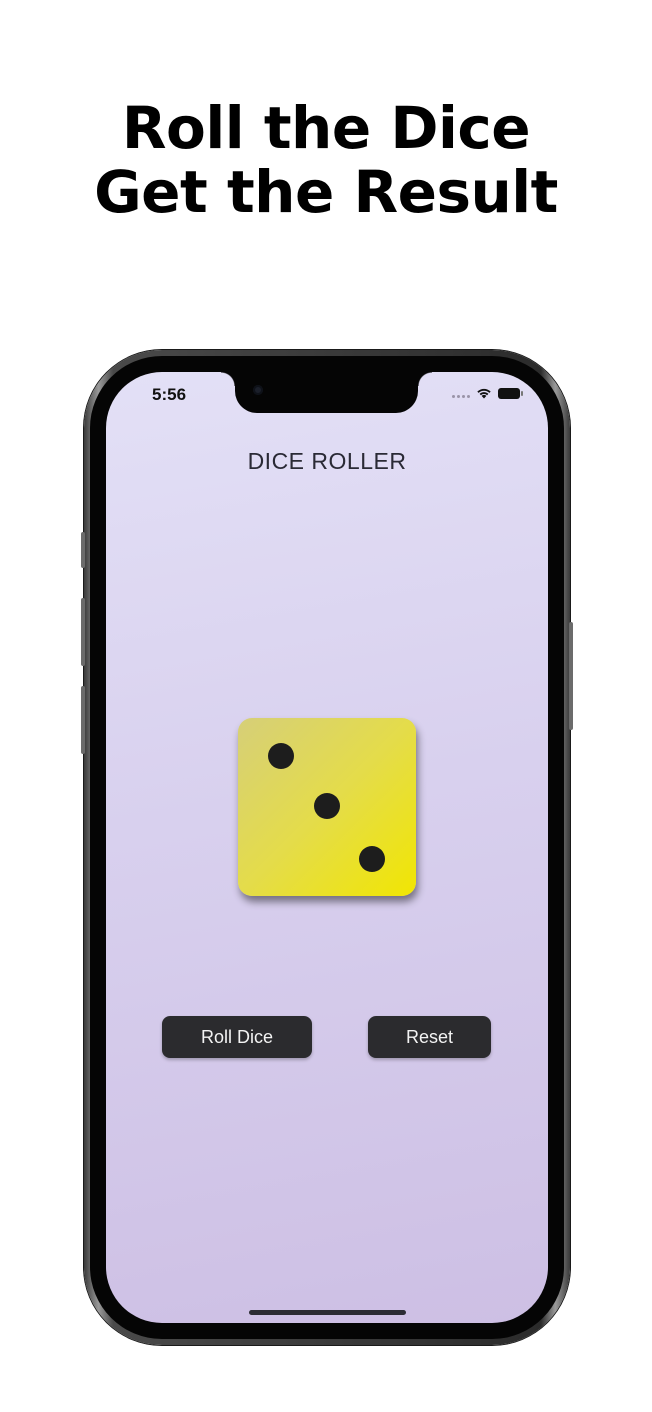 The height and width of the screenshot is (1412, 652). Describe the element at coordinates (461, 393) in the screenshot. I see `signal-dots-icon` at that location.